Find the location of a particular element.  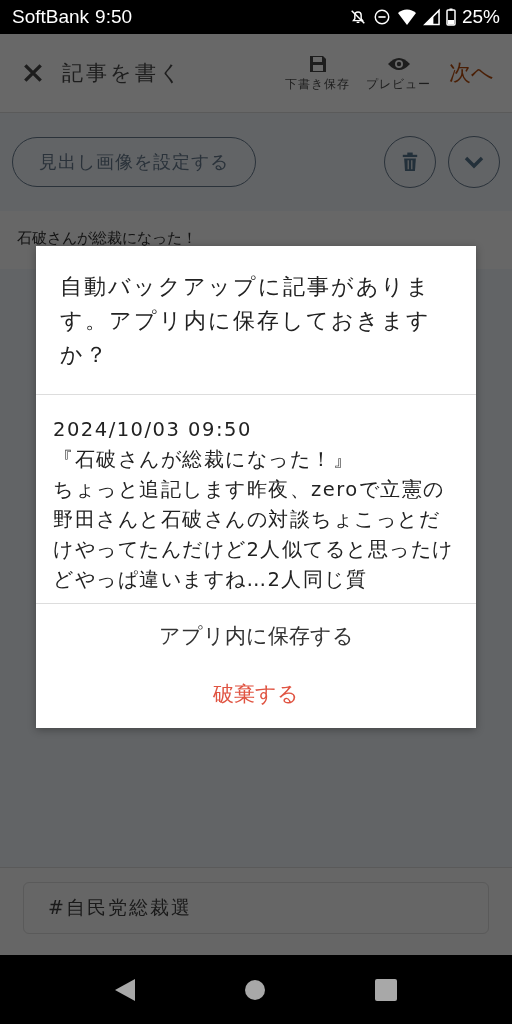

muted-bell-icon is located at coordinates (357, 17).